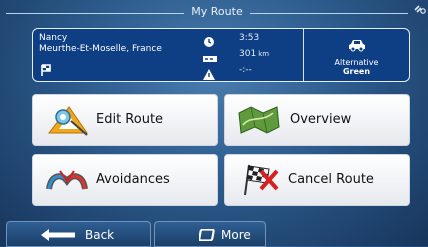 The height and width of the screenshot is (247, 428). What do you see at coordinates (248, 54) in the screenshot?
I see `distance-value: 301` at bounding box center [248, 54].